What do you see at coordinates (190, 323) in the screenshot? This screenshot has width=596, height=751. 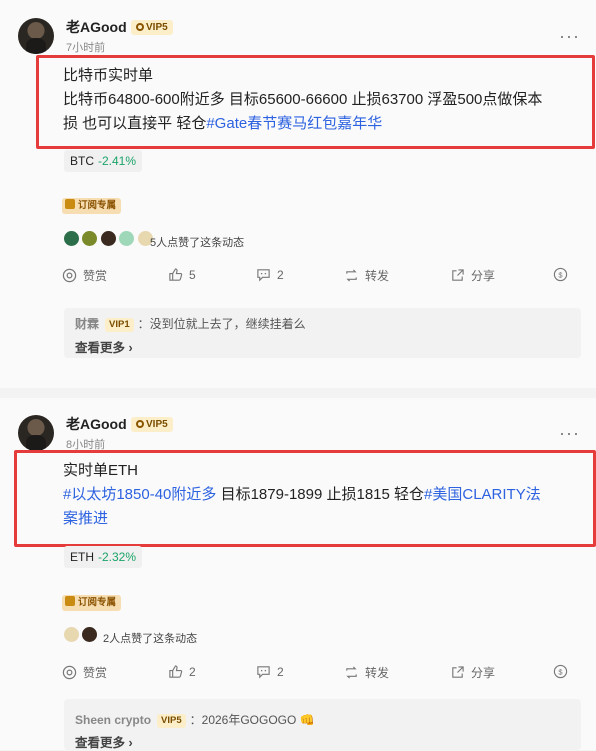 I see `comment-item: 财霖 VIP1 ：没到位就上去了，继续挂着么` at bounding box center [190, 323].